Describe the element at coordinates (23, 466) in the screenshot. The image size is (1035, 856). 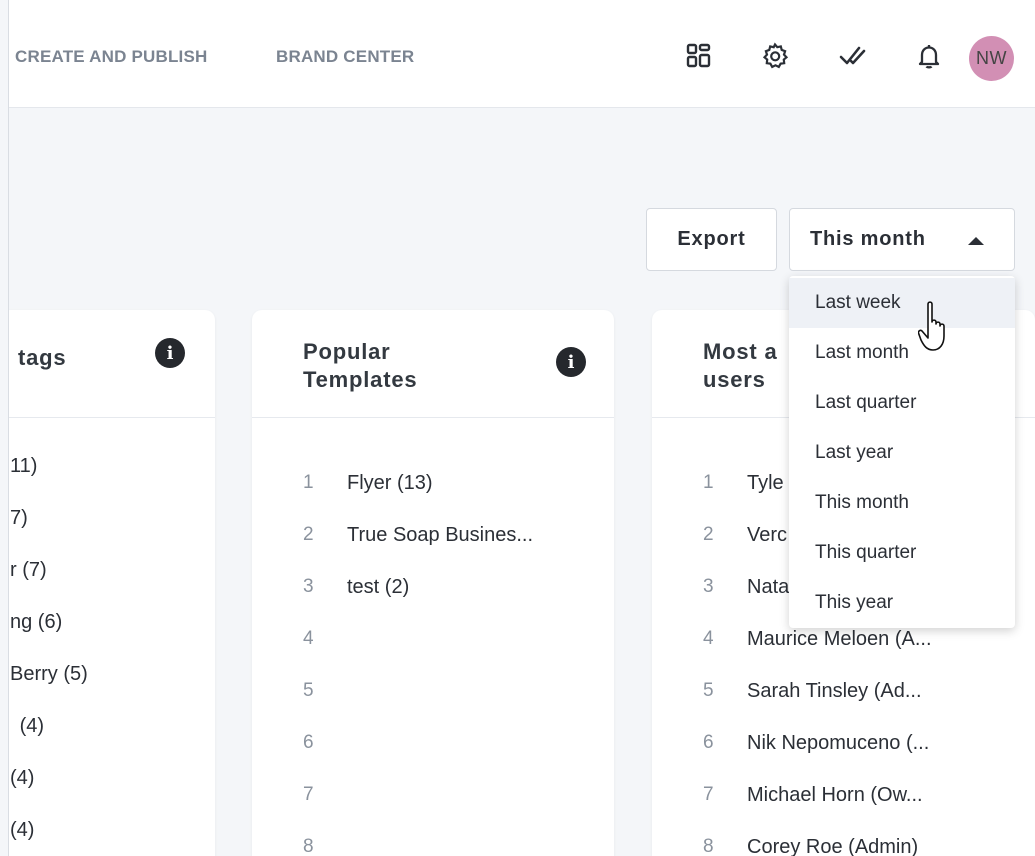
I see `list-item: 11)` at that location.